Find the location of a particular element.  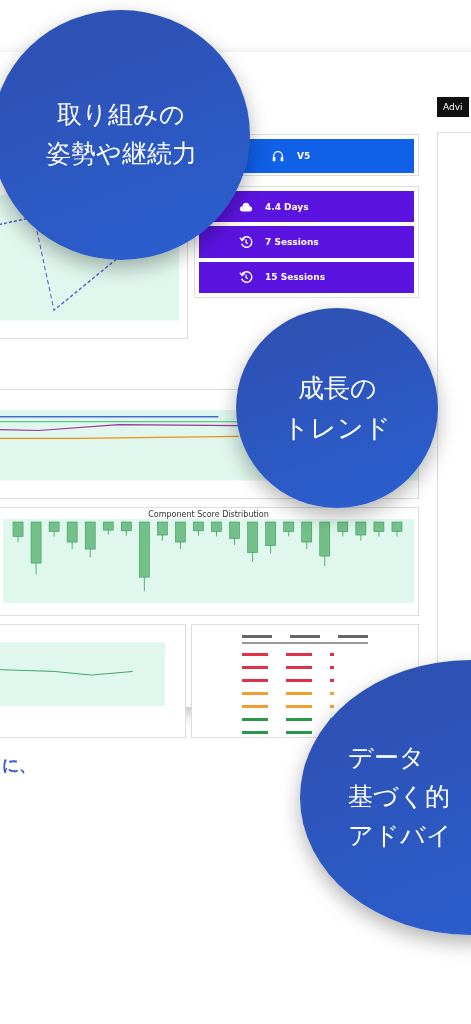

headphones-icon is located at coordinates (278, 156).